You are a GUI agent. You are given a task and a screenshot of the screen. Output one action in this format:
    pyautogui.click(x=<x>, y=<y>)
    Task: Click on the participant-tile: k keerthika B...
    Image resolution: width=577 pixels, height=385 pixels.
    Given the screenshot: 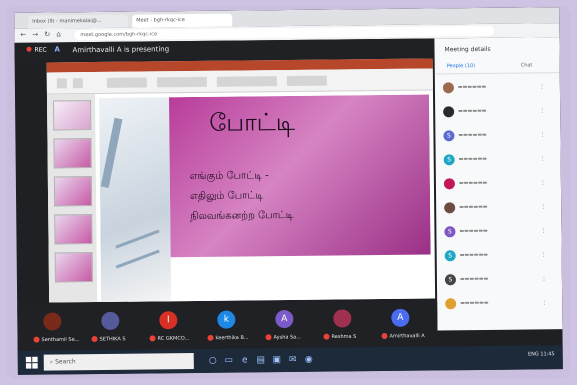 What is the action you would take?
    pyautogui.click(x=227, y=326)
    